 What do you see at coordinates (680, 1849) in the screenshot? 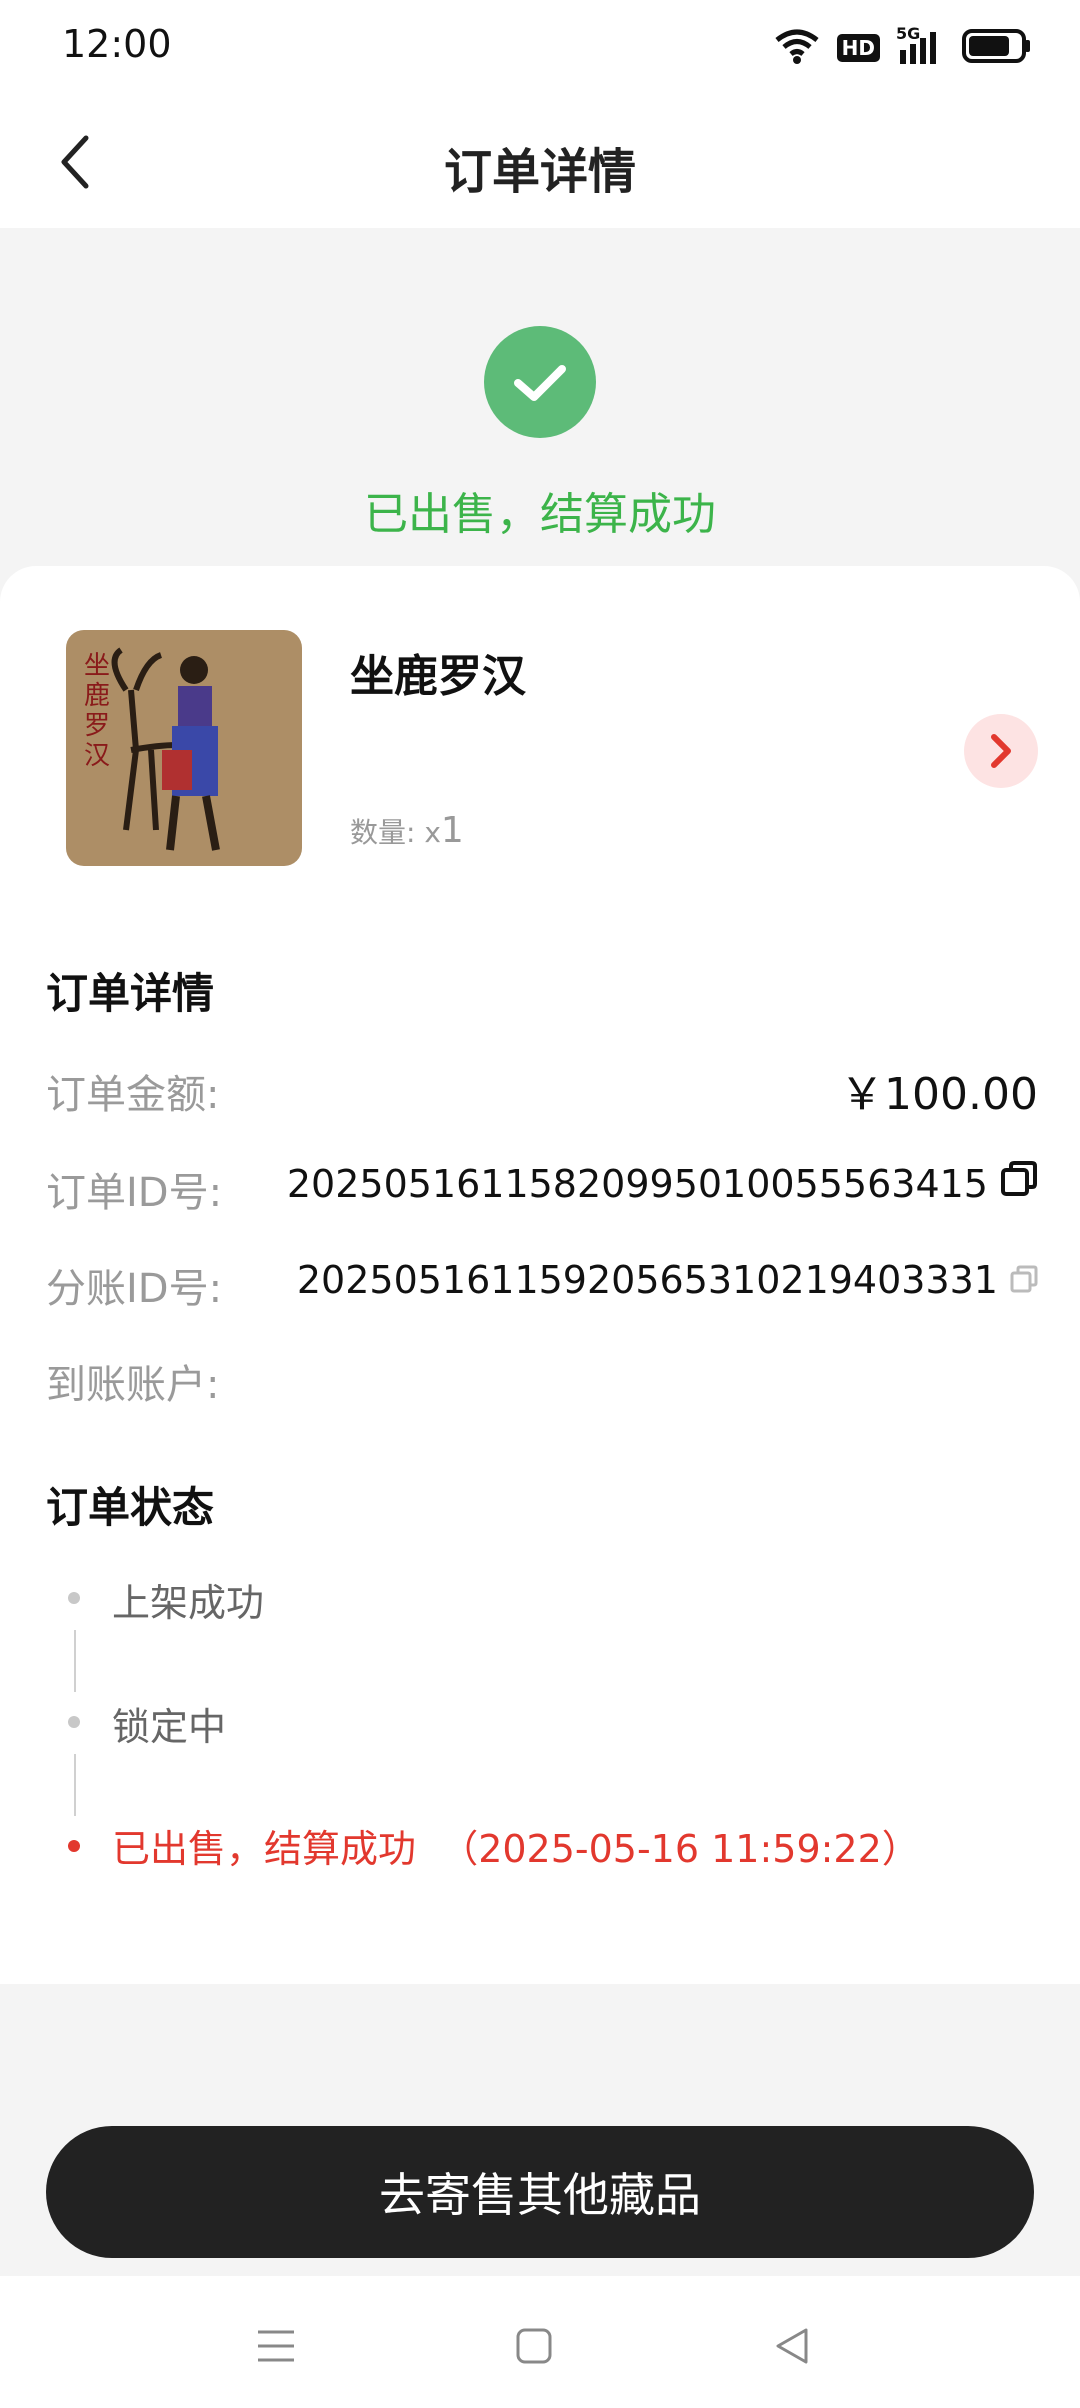
I see `timeline-step-sold-time: （2025-05-16 11:59:22）` at bounding box center [680, 1849].